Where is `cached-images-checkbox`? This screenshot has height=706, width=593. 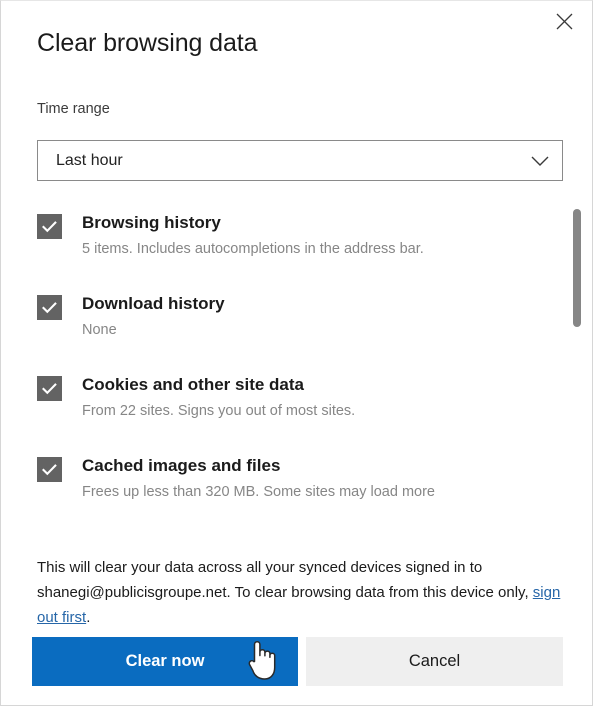 cached-images-checkbox is located at coordinates (49, 469).